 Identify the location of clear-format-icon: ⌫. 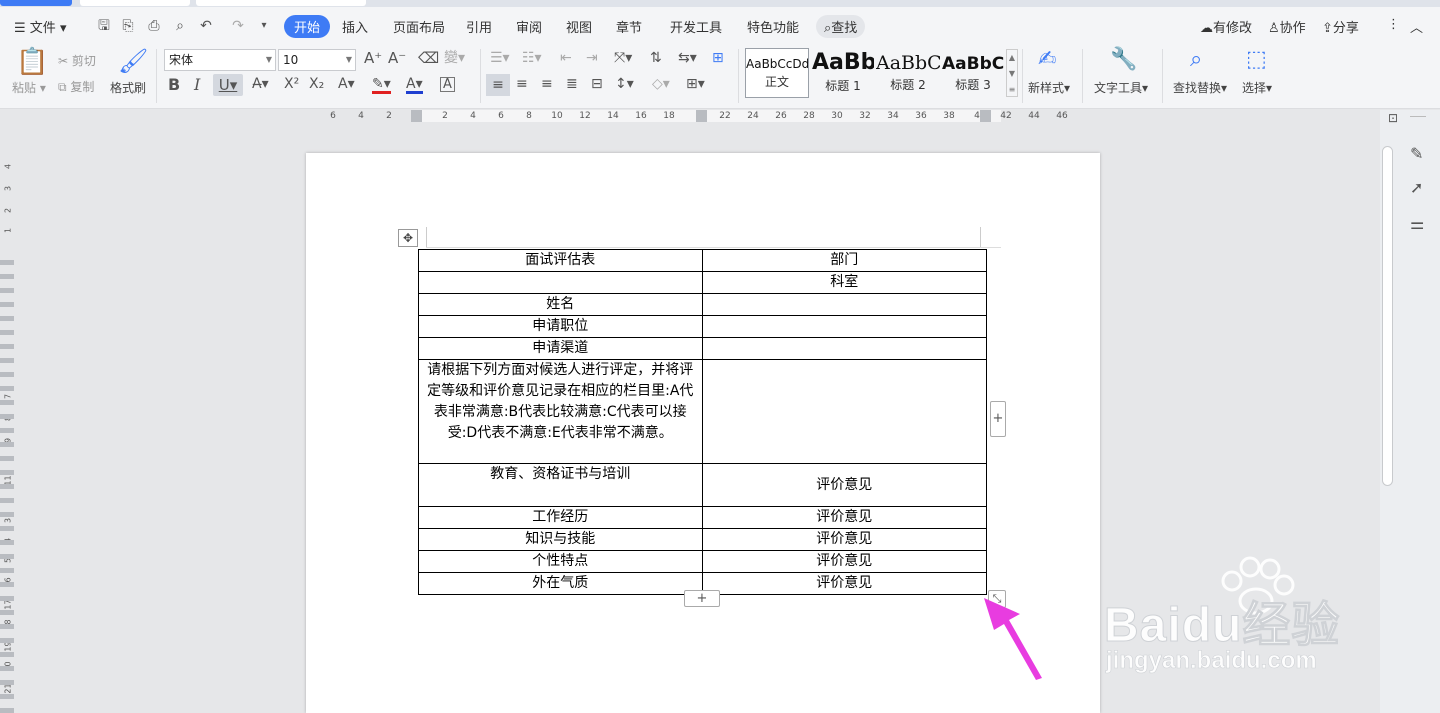
(428, 58).